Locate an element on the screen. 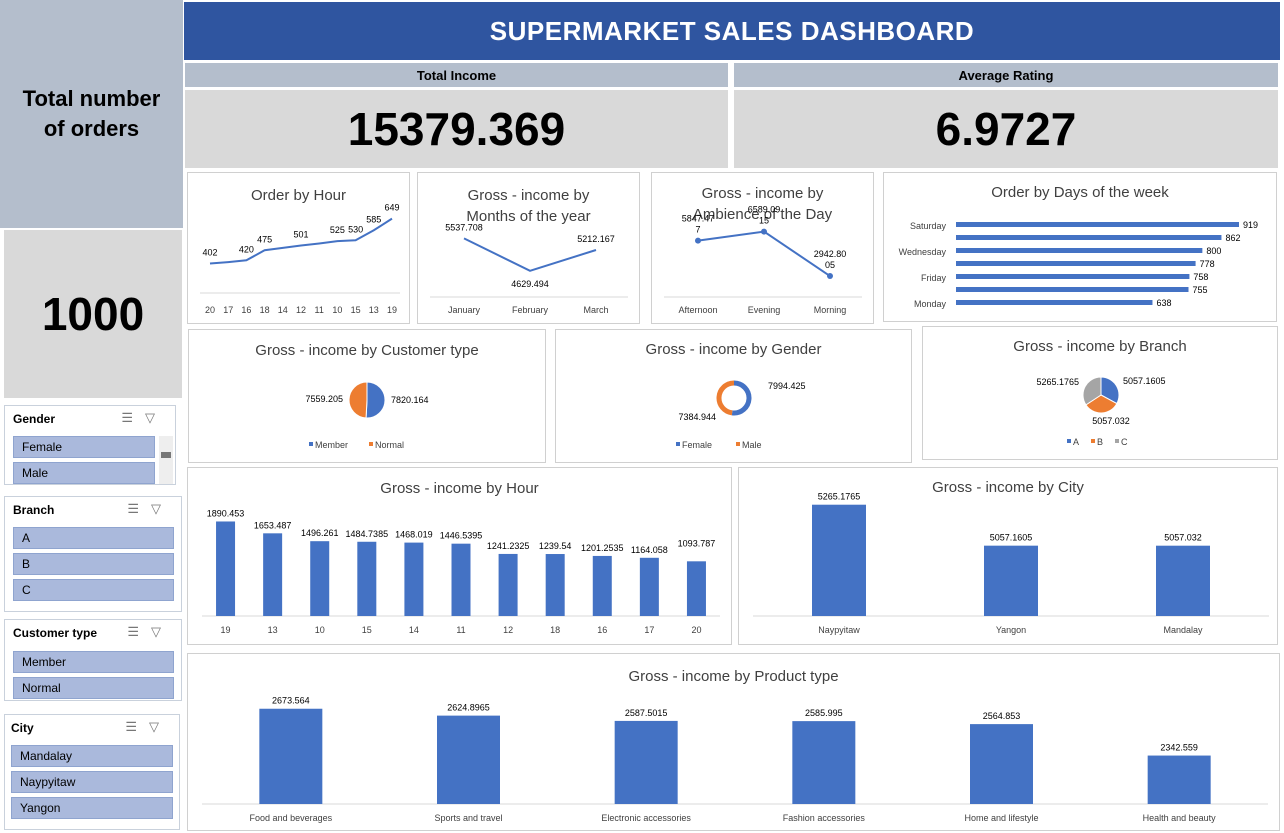  legend-label: A is located at coordinates (1076, 442).